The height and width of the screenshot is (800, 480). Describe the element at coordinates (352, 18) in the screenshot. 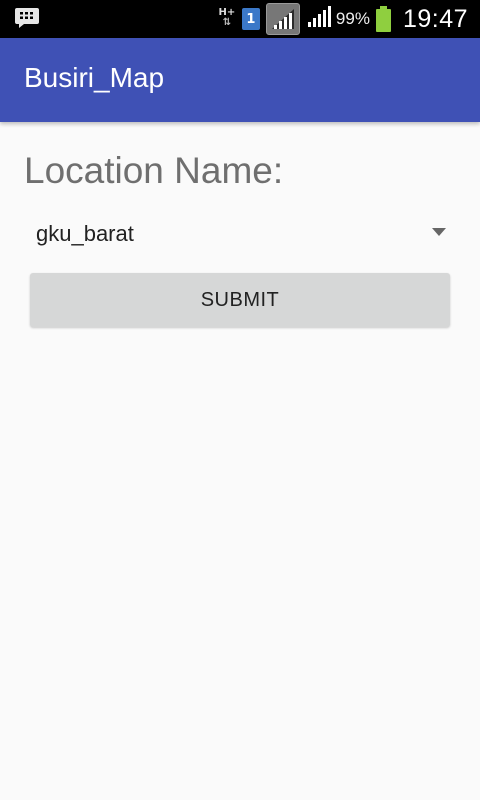

I see `battery-percent: 99%` at that location.